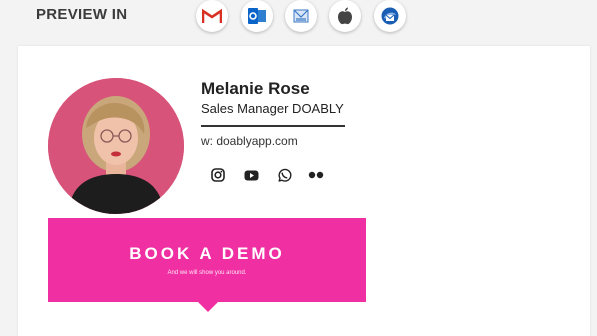 The height and width of the screenshot is (336, 597). I want to click on flickr-icon, so click(316, 175).